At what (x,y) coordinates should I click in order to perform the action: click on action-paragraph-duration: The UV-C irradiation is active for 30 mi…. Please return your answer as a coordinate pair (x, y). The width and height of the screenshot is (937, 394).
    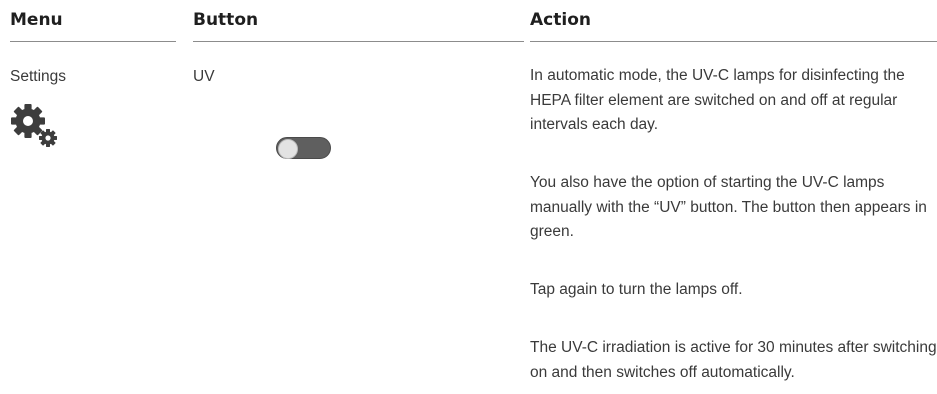
    Looking at the image, I should click on (733, 360).